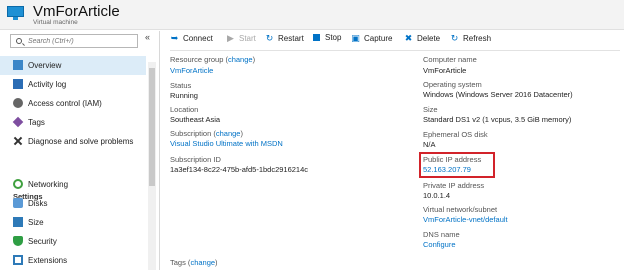 This screenshot has width=624, height=270. What do you see at coordinates (202, 262) in the screenshot?
I see `change-tags-link: change` at bounding box center [202, 262].